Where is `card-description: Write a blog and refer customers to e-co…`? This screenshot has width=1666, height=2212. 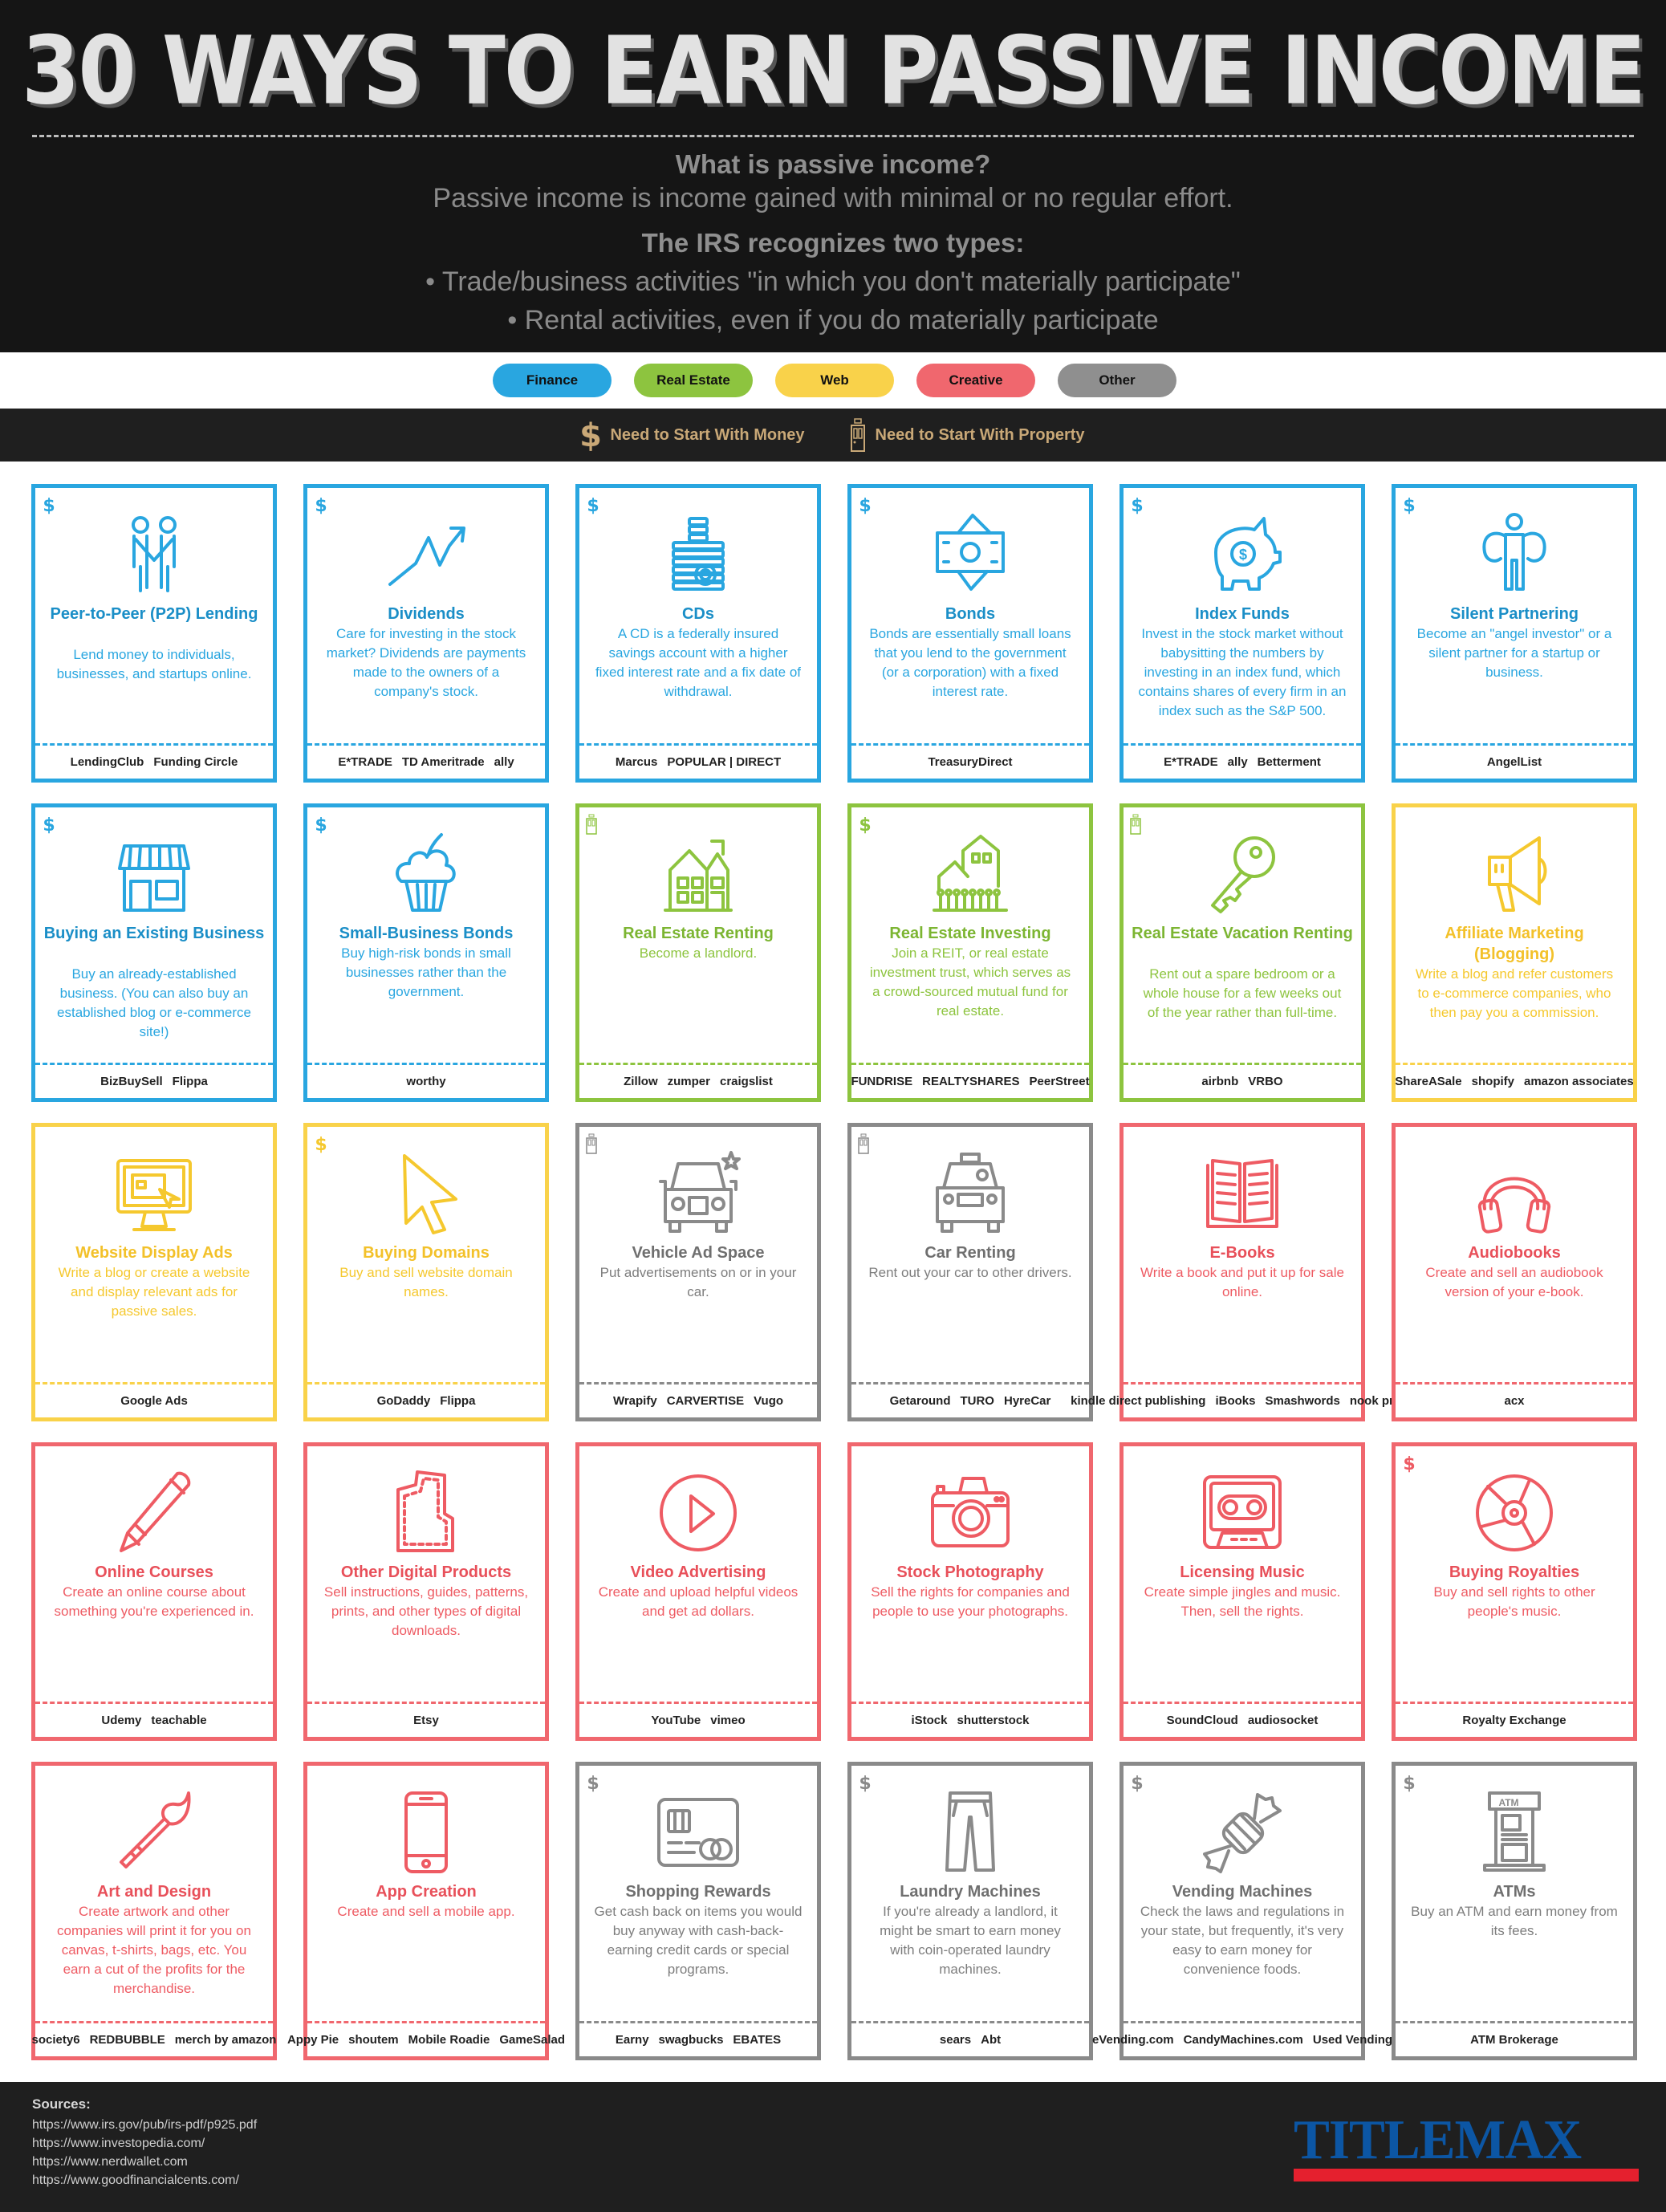 card-description: Write a blog and refer customers to e-co… is located at coordinates (1514, 993).